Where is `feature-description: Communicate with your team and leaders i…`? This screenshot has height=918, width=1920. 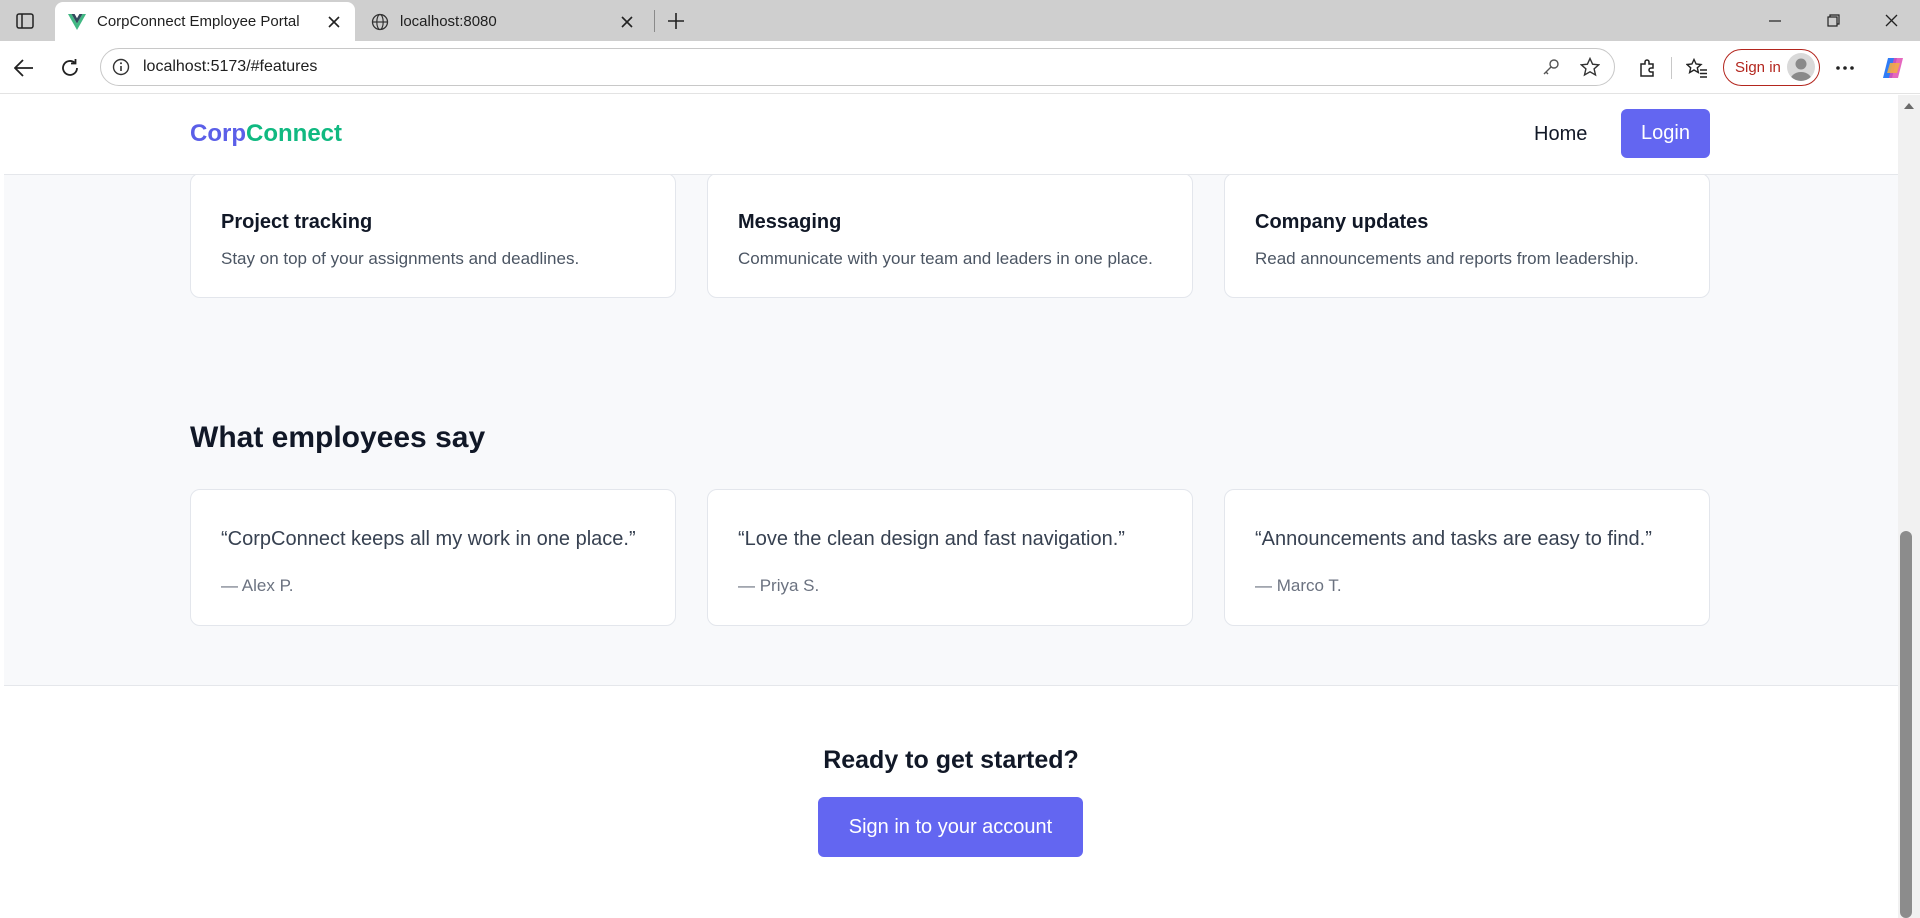
feature-description: Communicate with your team and leaders i… is located at coordinates (945, 258).